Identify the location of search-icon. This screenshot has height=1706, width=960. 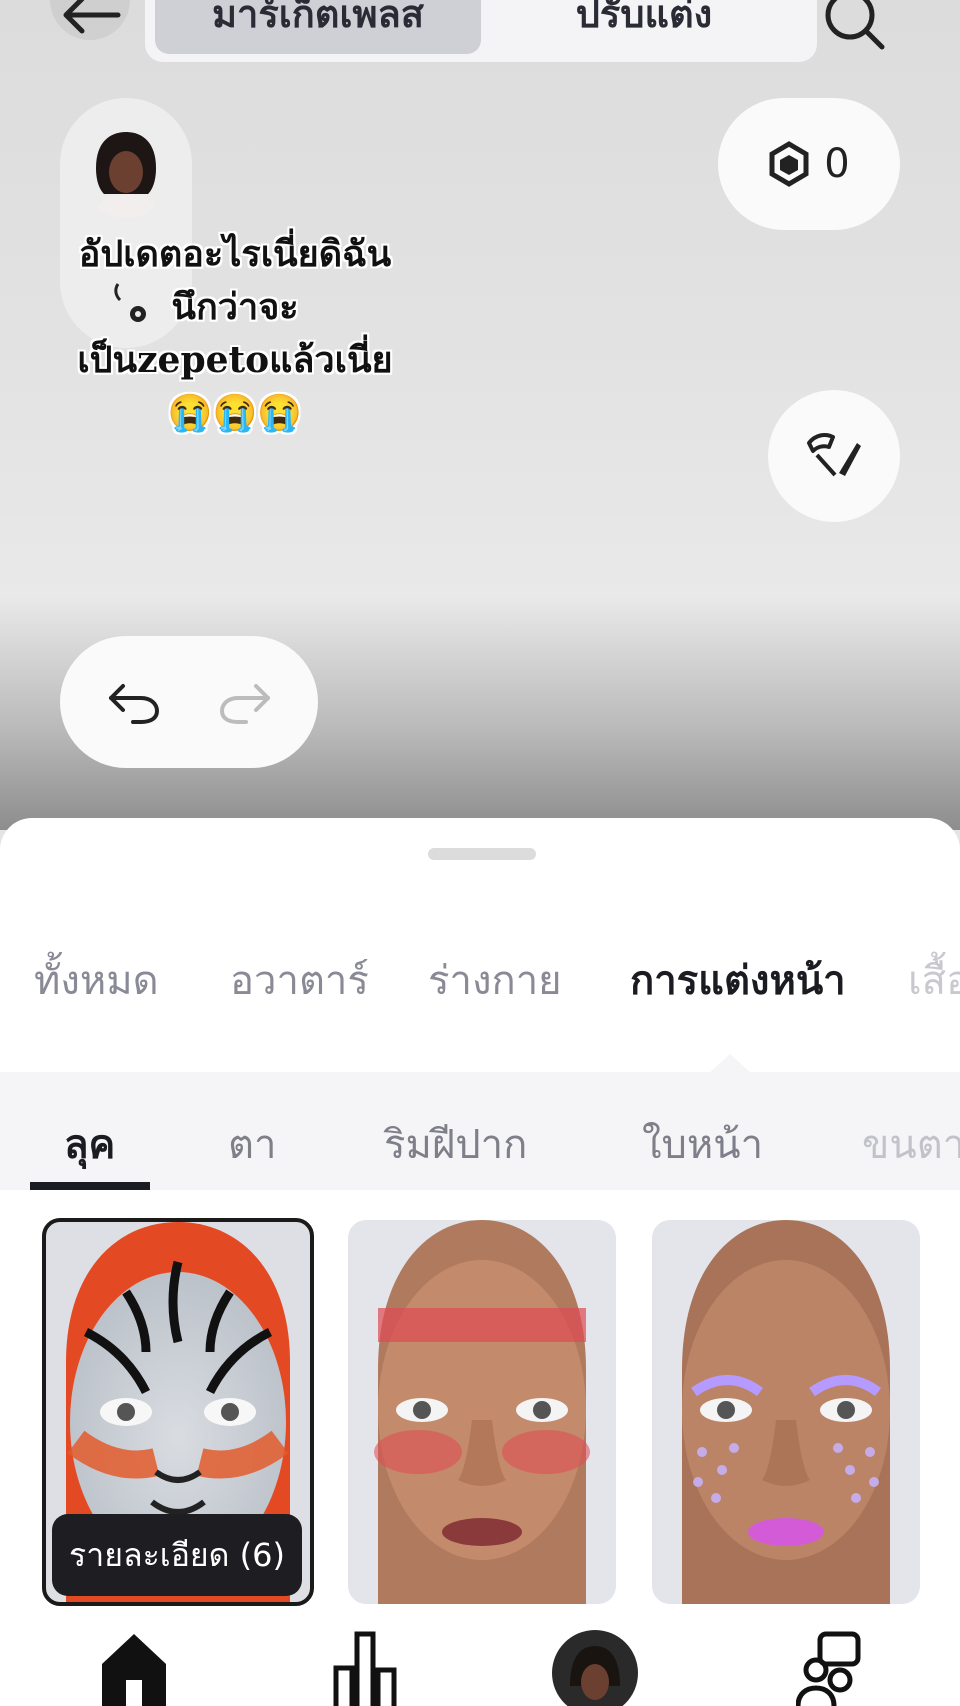
(855, 25).